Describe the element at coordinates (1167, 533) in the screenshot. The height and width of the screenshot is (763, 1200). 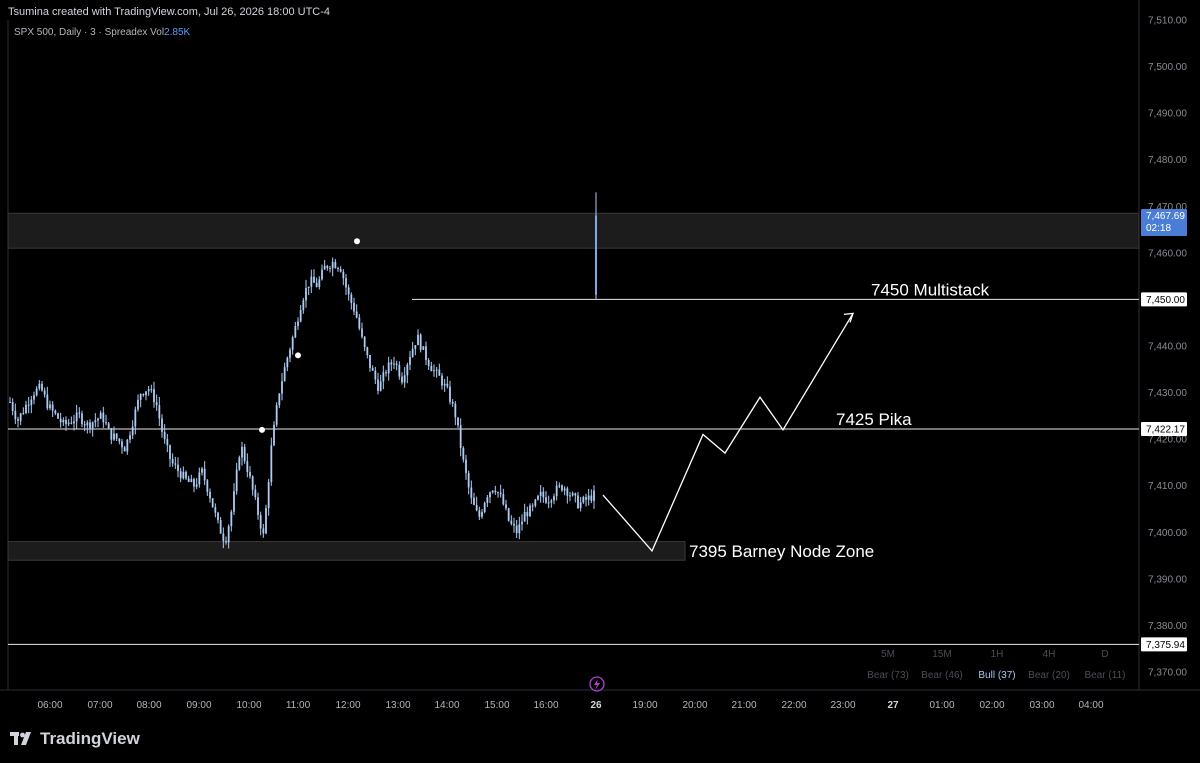
I see `y-tick-label: 7,400.00` at that location.